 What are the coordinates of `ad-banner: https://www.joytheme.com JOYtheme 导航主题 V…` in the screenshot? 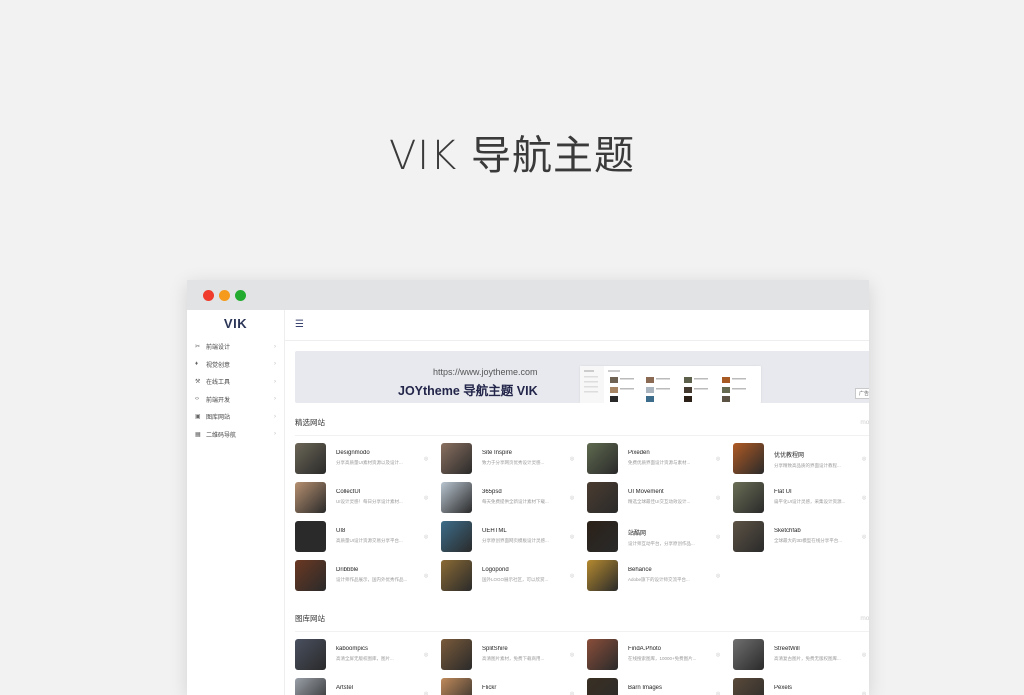 It's located at (582, 377).